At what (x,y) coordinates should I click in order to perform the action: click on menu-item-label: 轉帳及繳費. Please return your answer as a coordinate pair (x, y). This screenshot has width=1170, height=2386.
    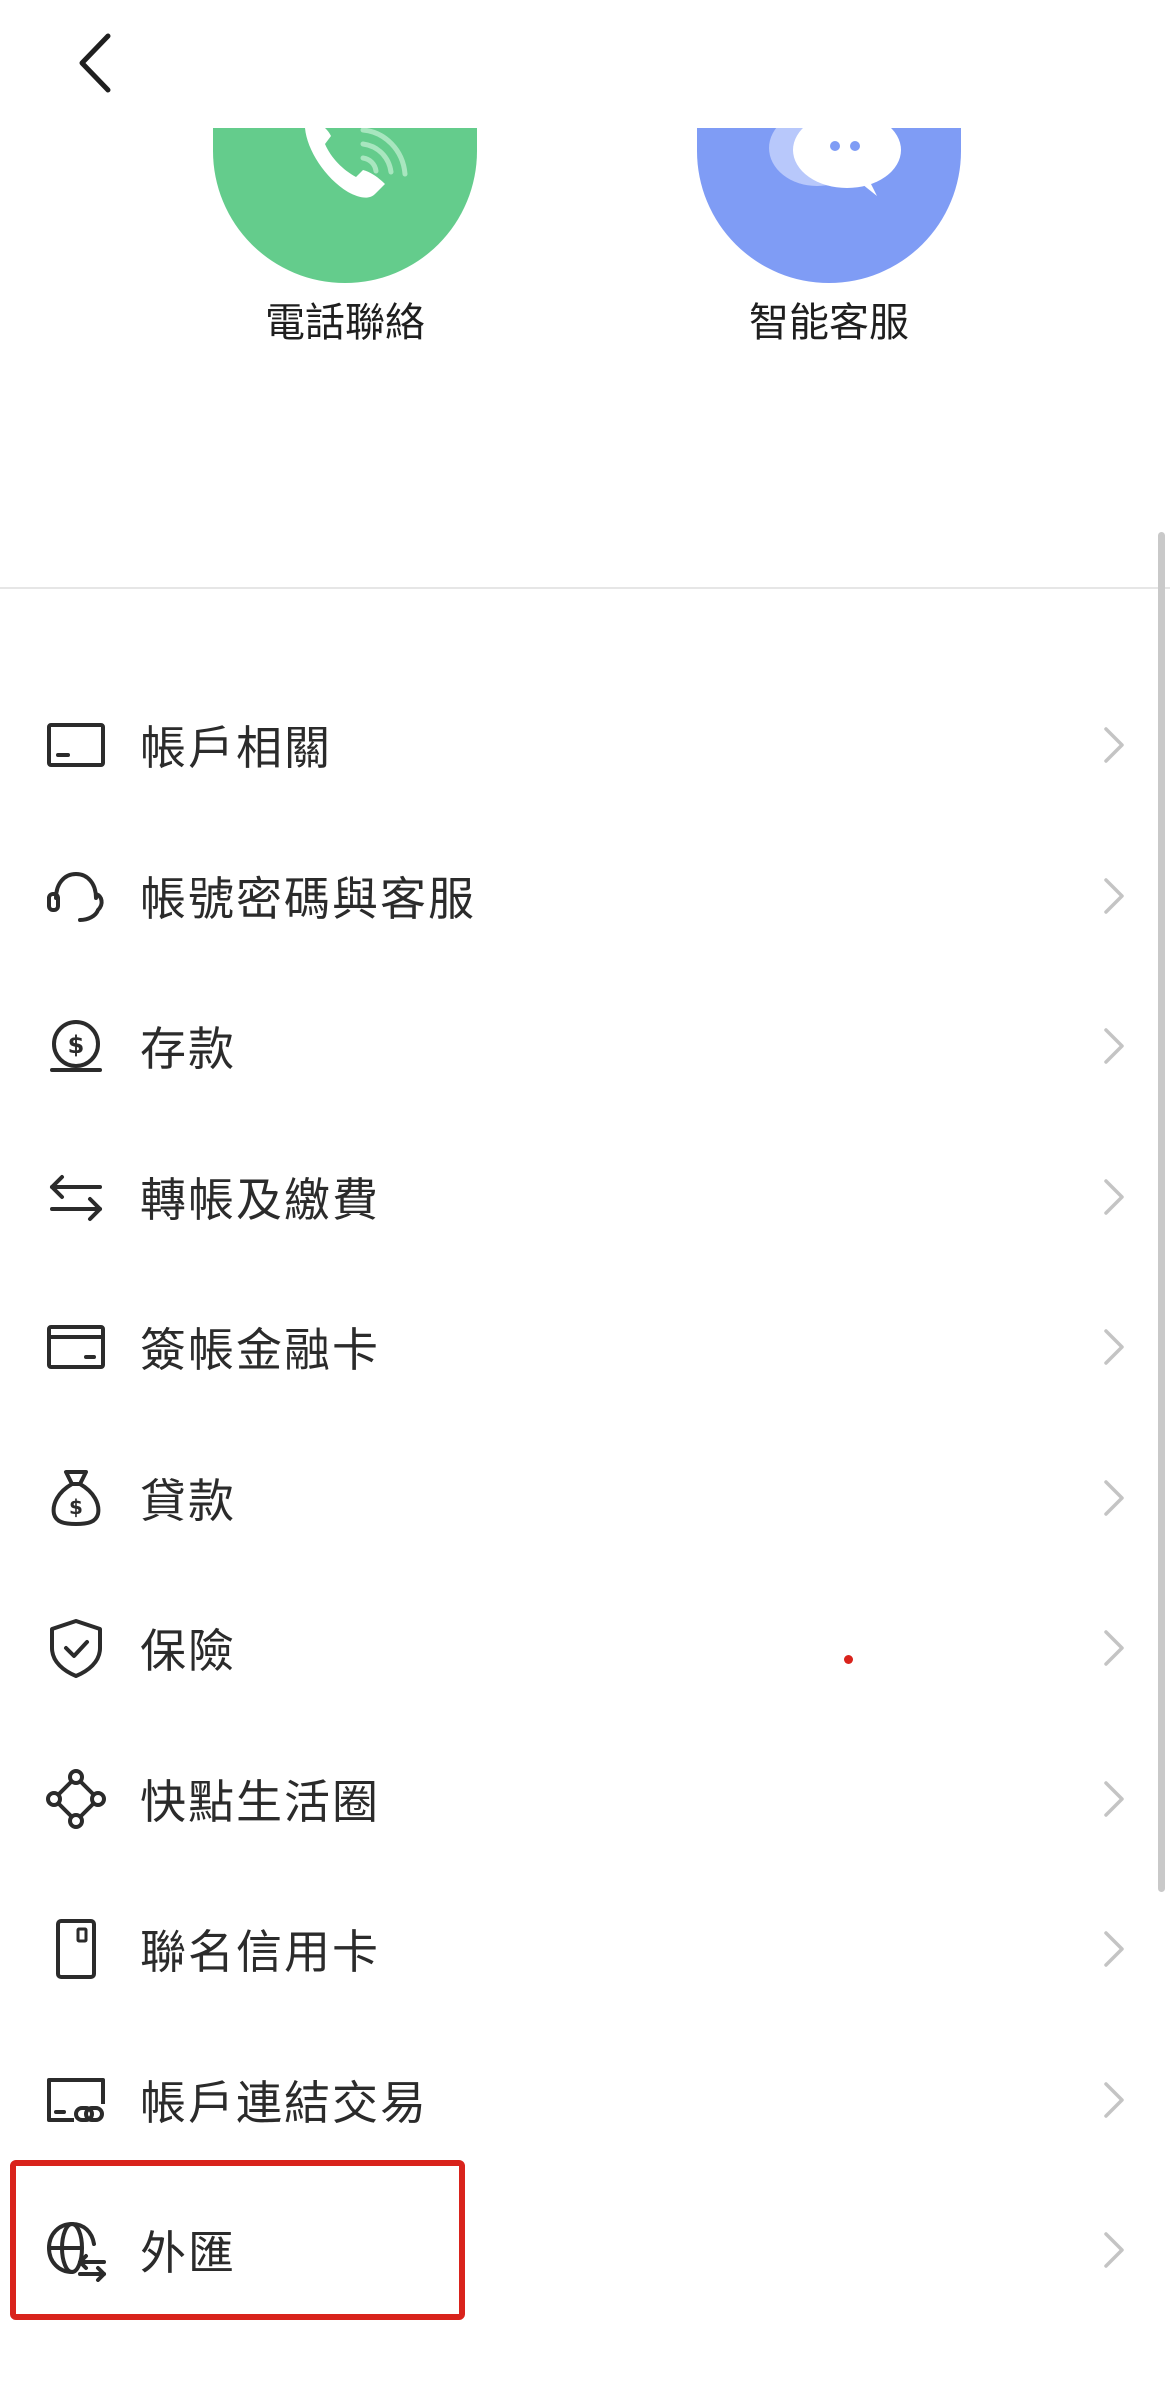
    Looking at the image, I should click on (260, 1199).